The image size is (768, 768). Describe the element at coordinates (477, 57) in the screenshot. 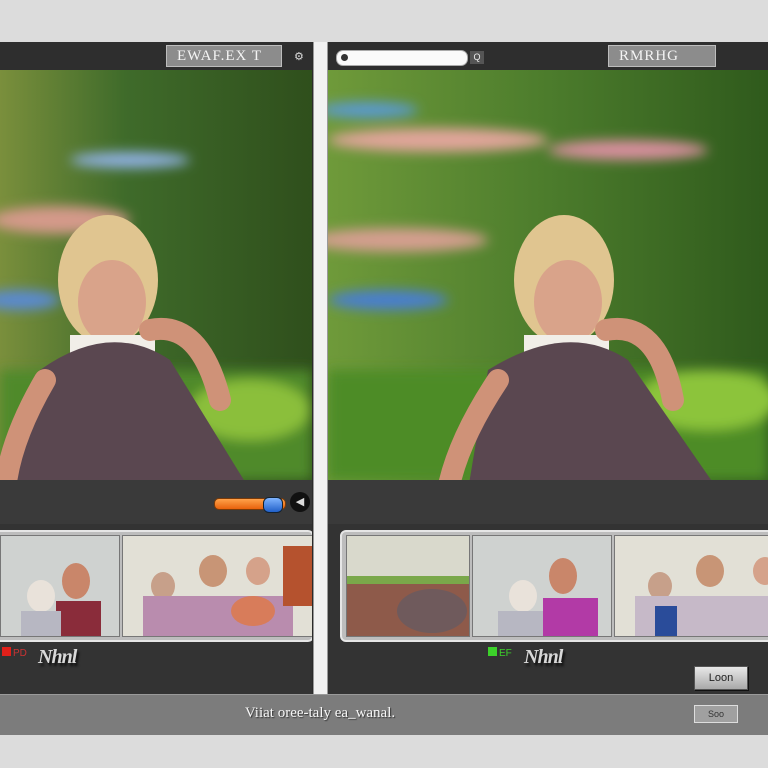

I see `search-button: Q` at that location.